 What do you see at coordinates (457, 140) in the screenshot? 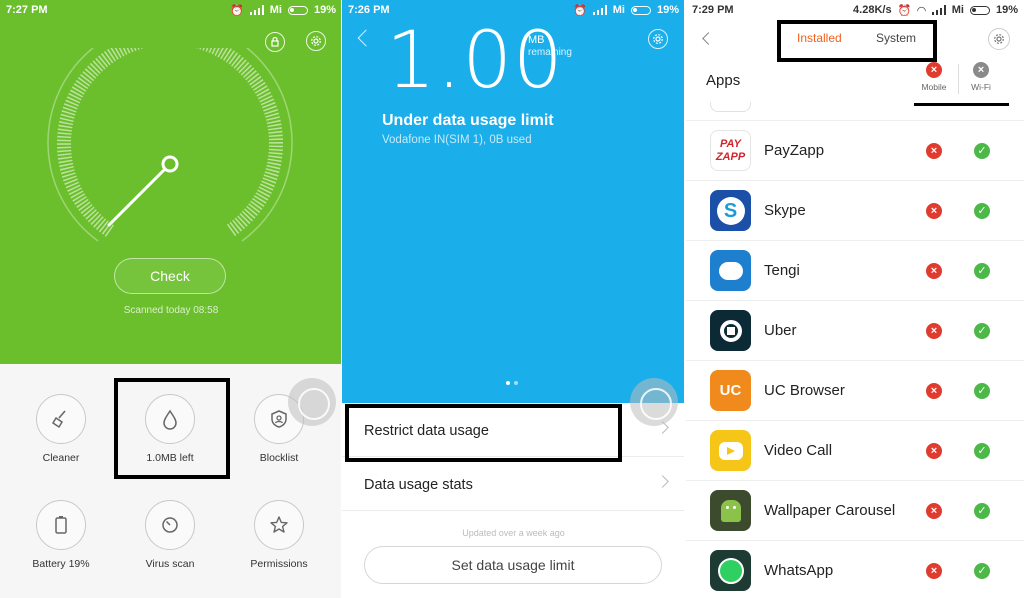
I see `limit-subtitle: Vodafone IN(SIM 1), 0B used` at bounding box center [457, 140].